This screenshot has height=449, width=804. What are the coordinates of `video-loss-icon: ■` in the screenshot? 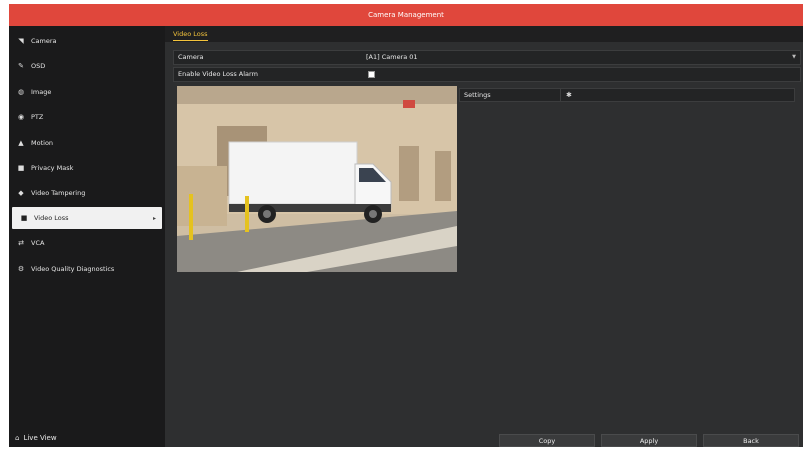 It's located at (24, 218).